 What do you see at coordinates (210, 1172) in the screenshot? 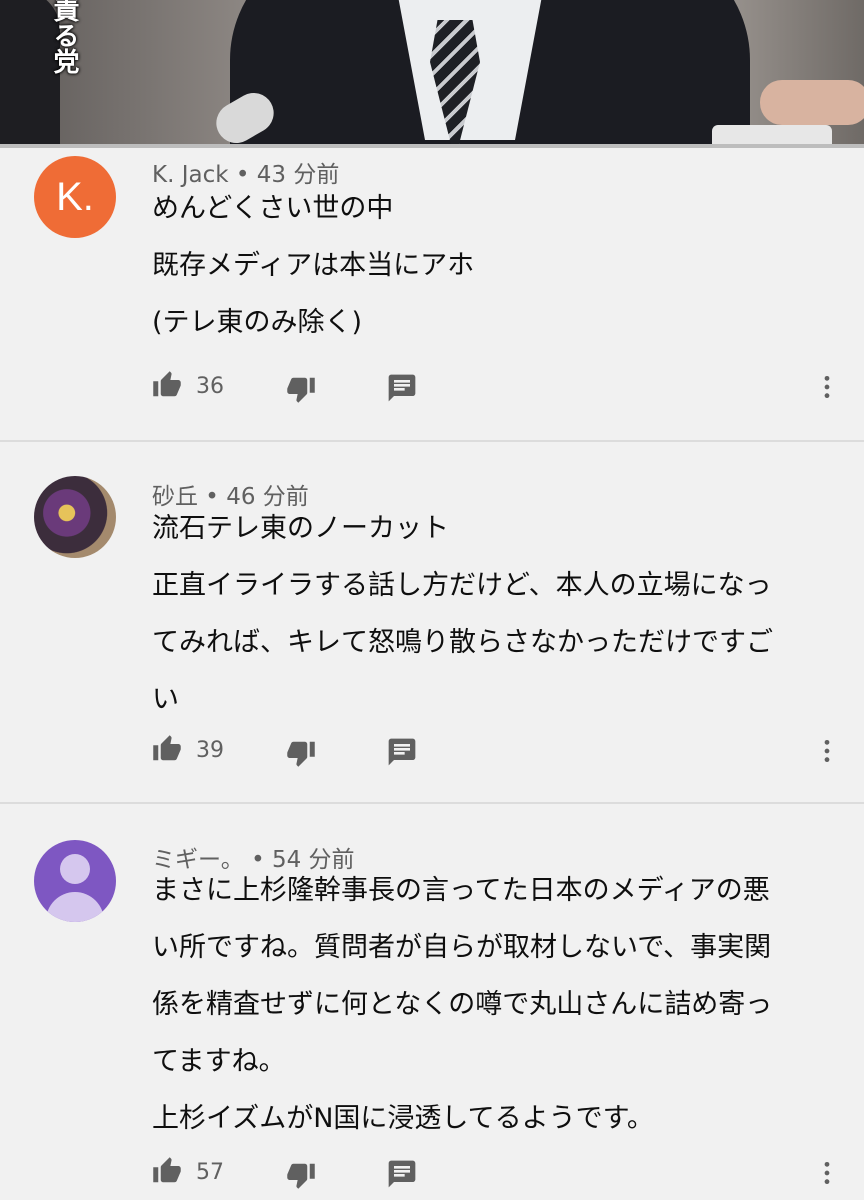
I see `like-count: 57` at bounding box center [210, 1172].